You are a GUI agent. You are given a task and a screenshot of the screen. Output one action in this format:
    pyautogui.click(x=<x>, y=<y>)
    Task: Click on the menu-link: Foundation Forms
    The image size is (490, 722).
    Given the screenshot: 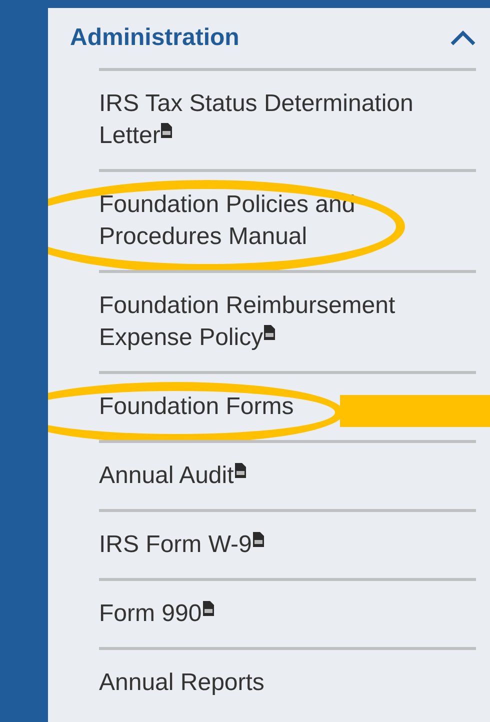 What is the action you would take?
    pyautogui.click(x=196, y=407)
    